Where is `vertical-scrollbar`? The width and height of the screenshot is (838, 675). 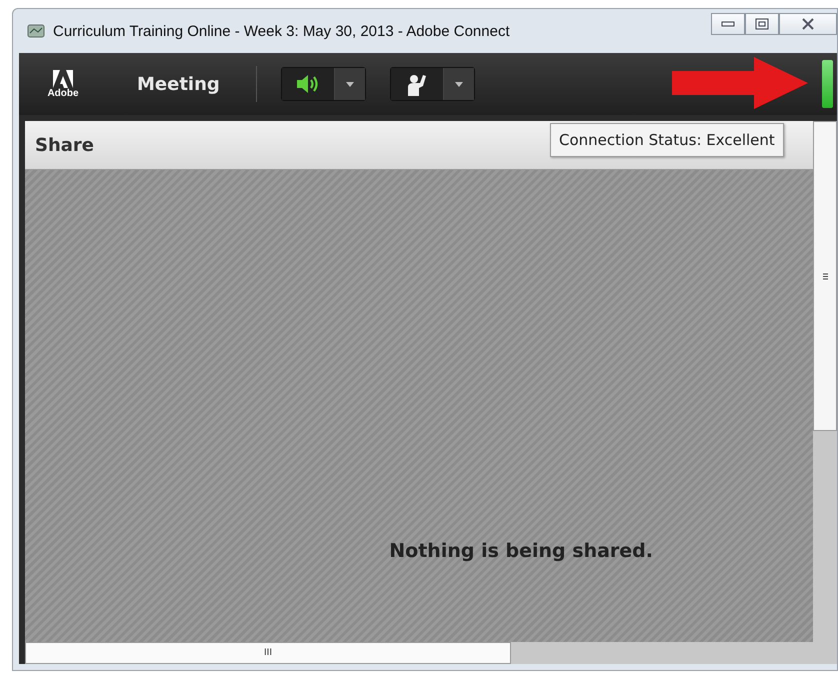 vertical-scrollbar is located at coordinates (825, 392).